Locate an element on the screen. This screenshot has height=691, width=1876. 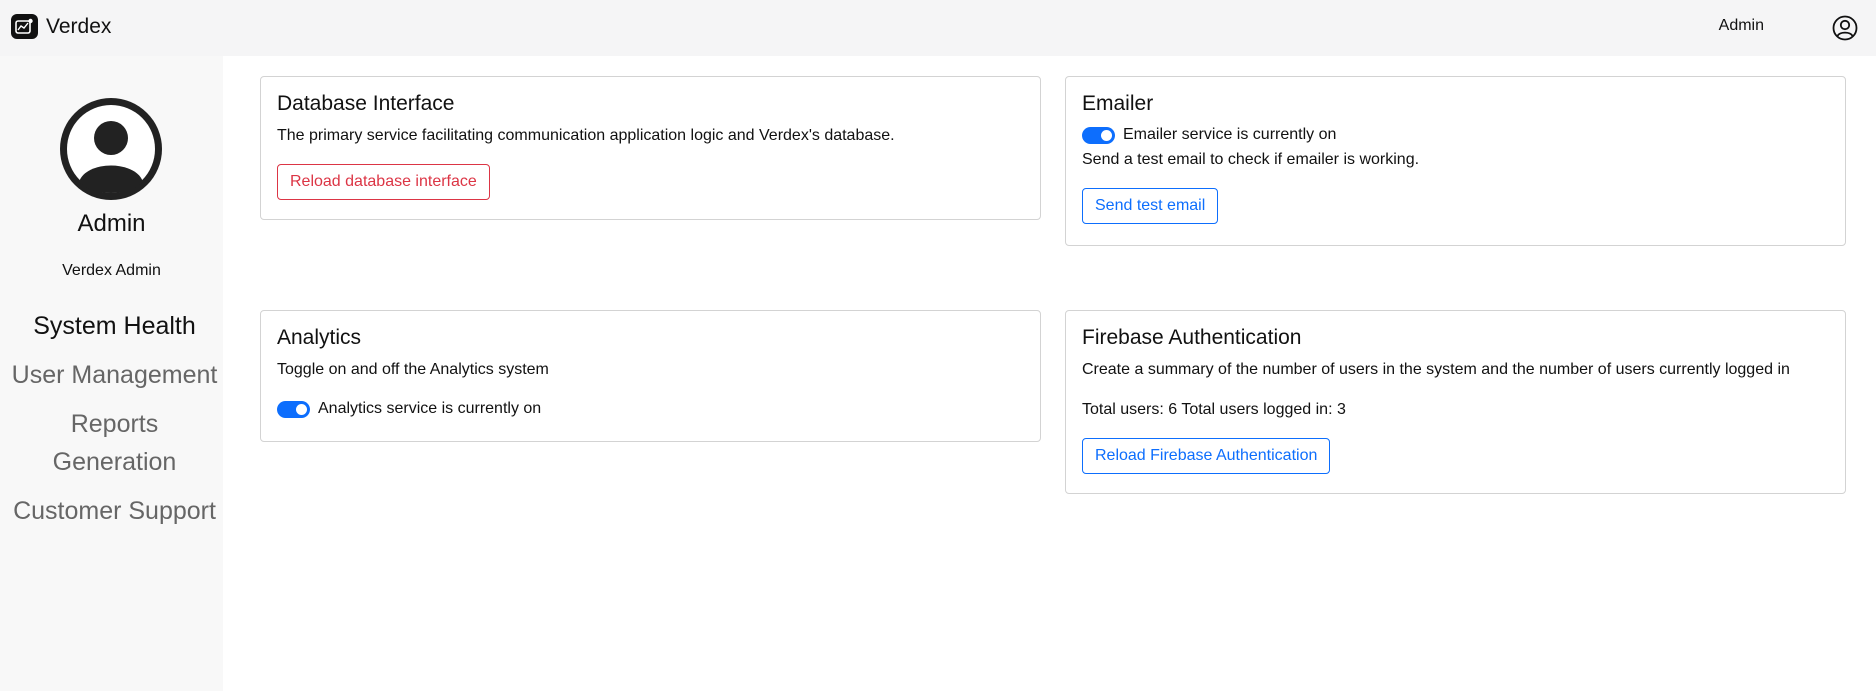
sidebar-item-customer-support: Customer Support is located at coordinates (114, 511).